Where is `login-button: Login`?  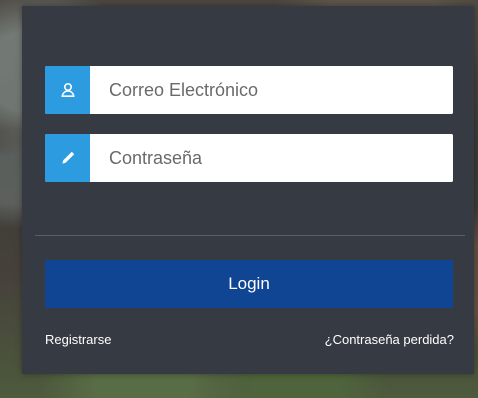
login-button: Login is located at coordinates (249, 284).